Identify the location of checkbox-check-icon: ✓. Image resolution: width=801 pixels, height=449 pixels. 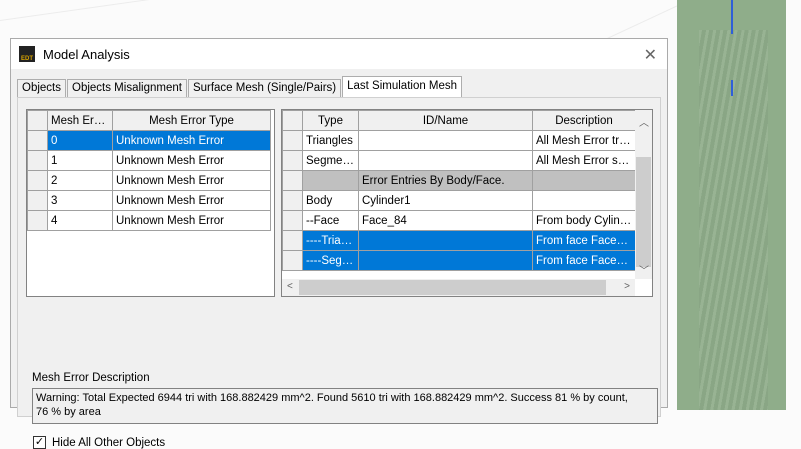
(39, 442).